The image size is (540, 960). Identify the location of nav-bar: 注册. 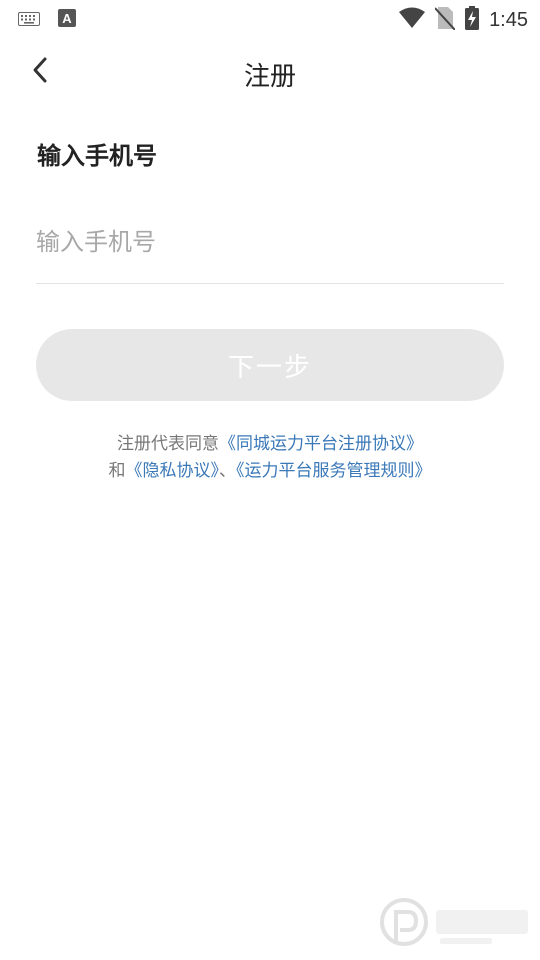
(270, 72).